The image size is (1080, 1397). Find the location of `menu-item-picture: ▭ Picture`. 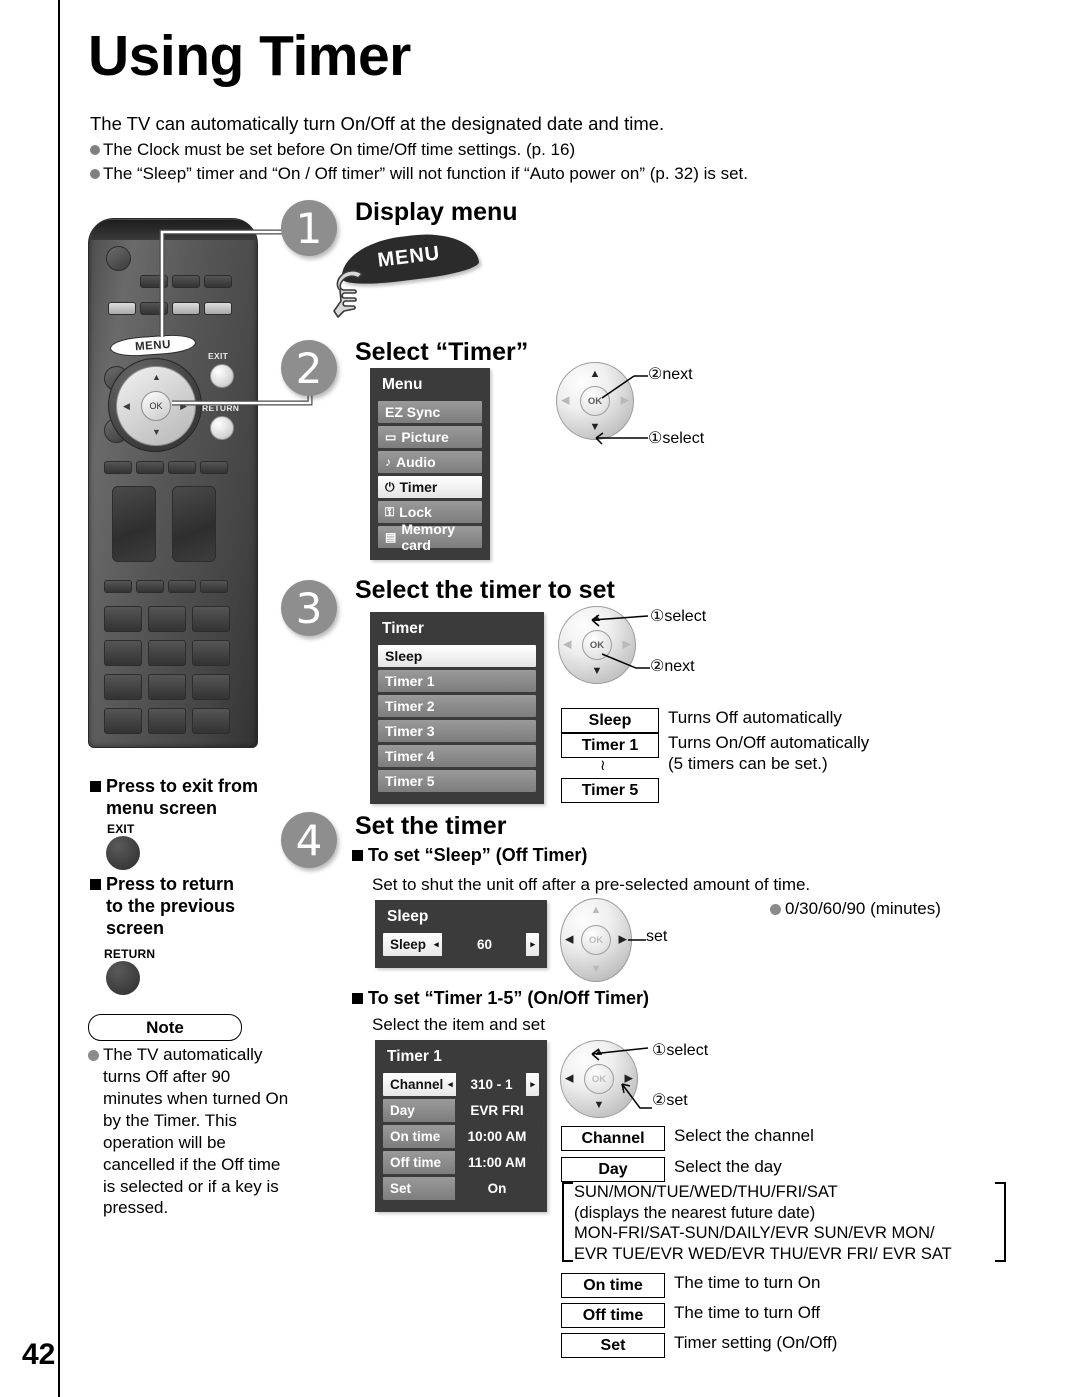

menu-item-picture: ▭ Picture is located at coordinates (430, 437).